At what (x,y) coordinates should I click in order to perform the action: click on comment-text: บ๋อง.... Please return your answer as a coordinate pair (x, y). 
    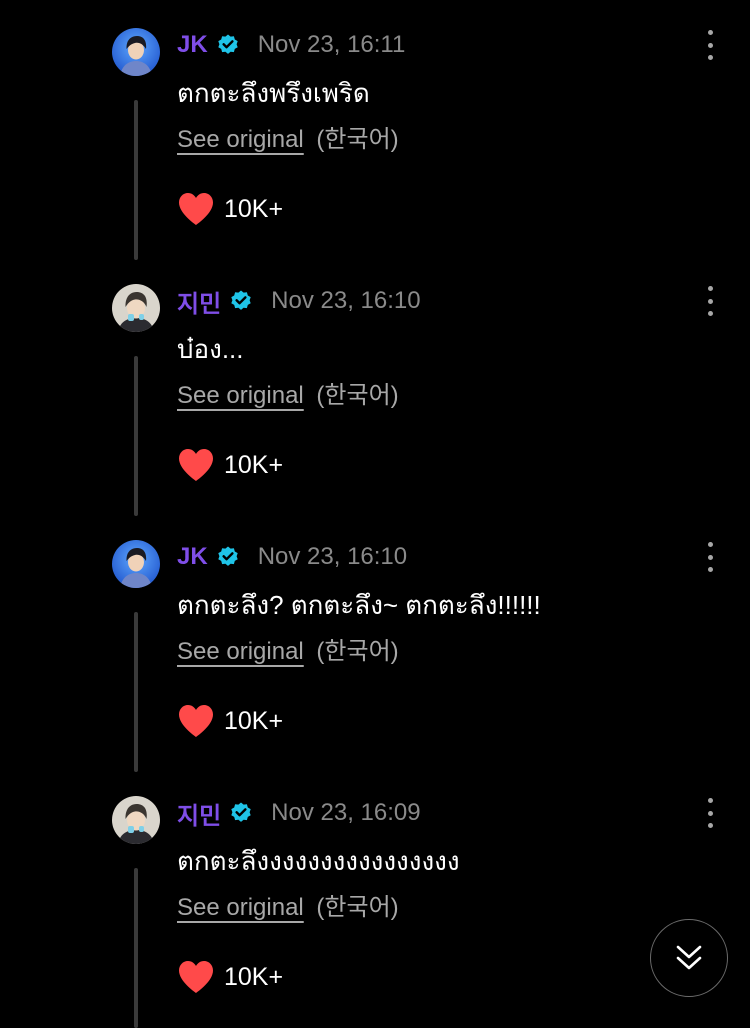
    Looking at the image, I should click on (210, 349).